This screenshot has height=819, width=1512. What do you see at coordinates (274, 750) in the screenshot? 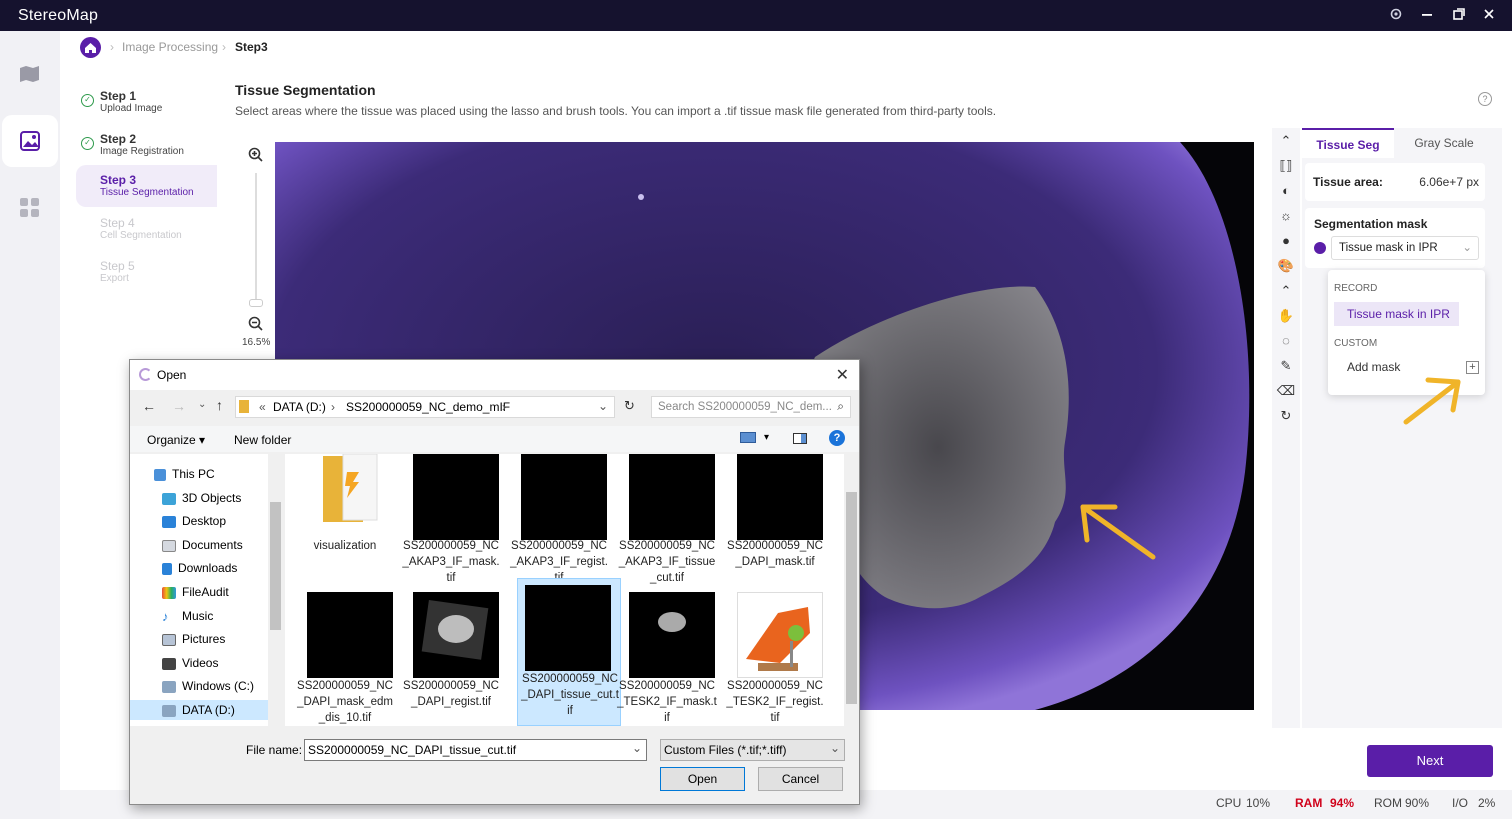
I see `file-name-label: File name:` at bounding box center [274, 750].